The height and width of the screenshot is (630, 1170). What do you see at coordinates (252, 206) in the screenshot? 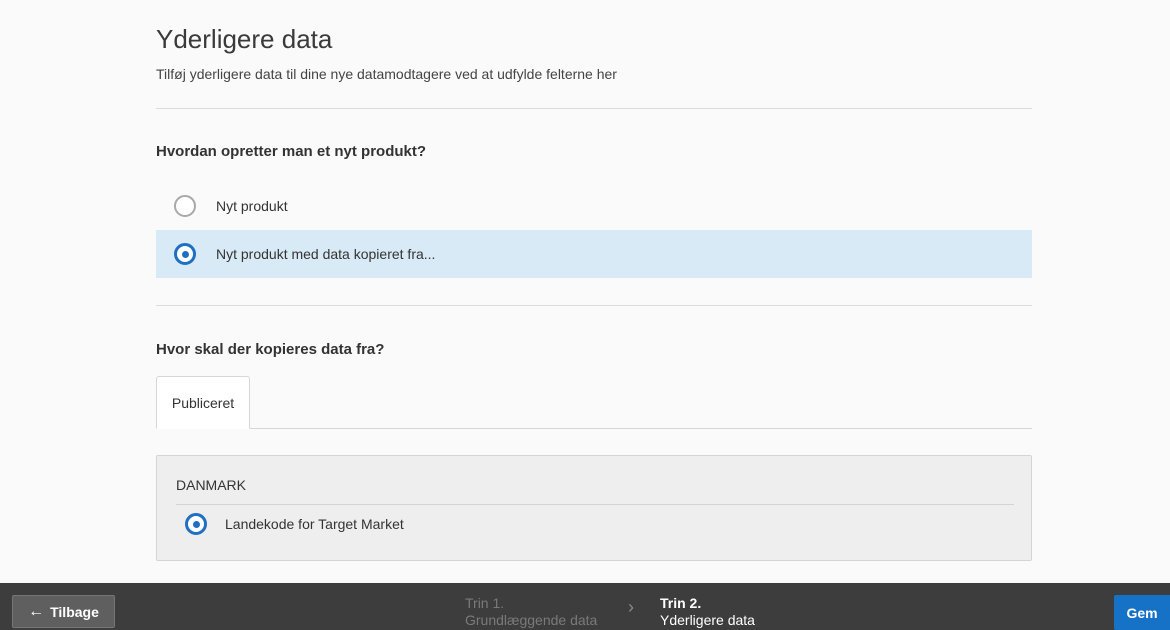
I see `radio-label: Nyt produkt` at bounding box center [252, 206].